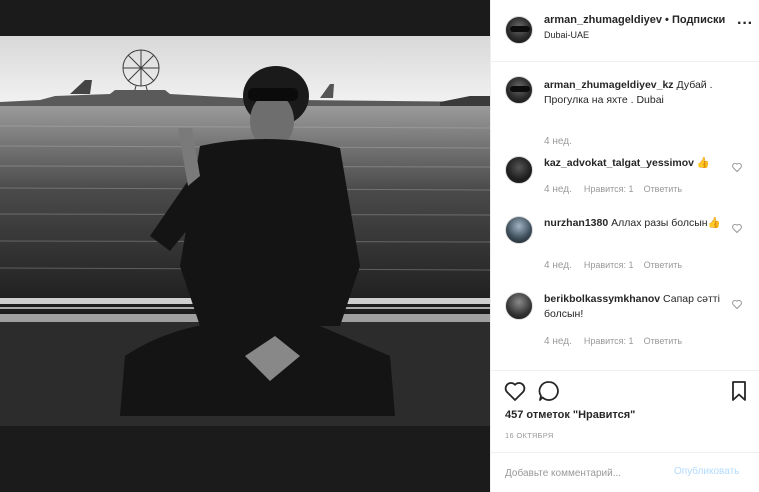 The image size is (759, 492). I want to click on comment-text: kaz_advokat_talgat_yessimov 👍, so click(639, 163).